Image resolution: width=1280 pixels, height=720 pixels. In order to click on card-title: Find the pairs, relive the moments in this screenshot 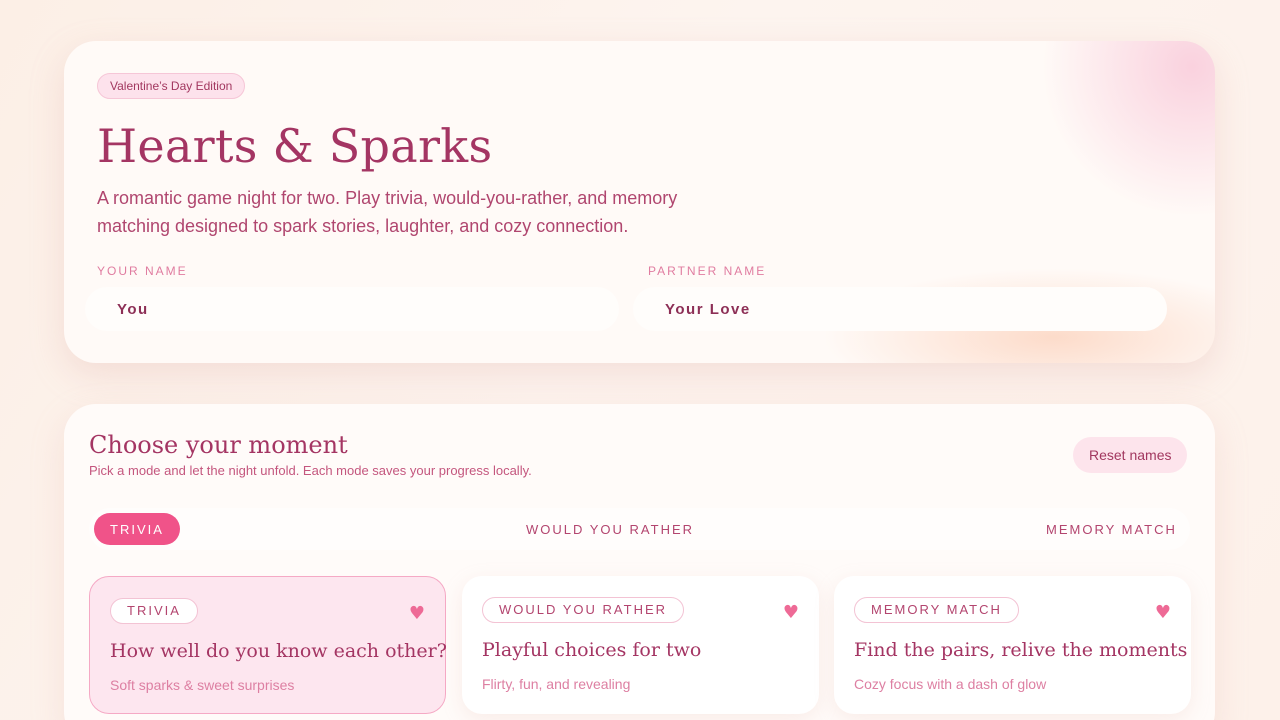, I will do `click(1021, 650)`.